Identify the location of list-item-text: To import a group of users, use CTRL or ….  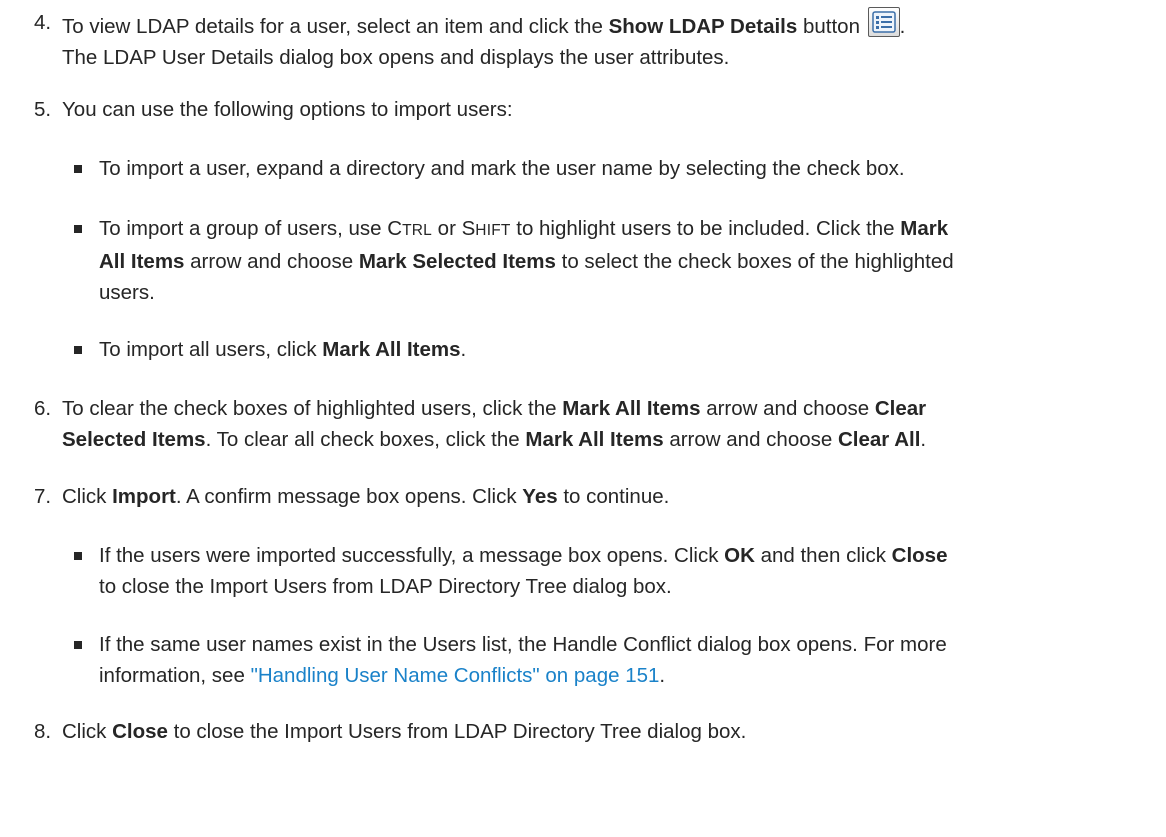
(526, 260).